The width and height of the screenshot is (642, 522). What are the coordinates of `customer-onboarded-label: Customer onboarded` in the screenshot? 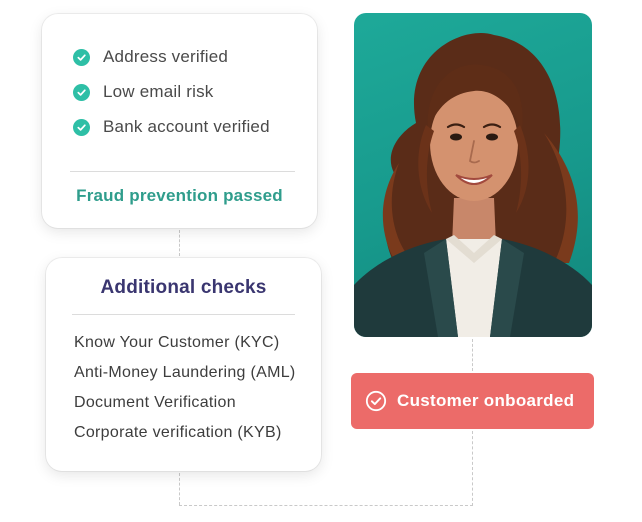 It's located at (486, 400).